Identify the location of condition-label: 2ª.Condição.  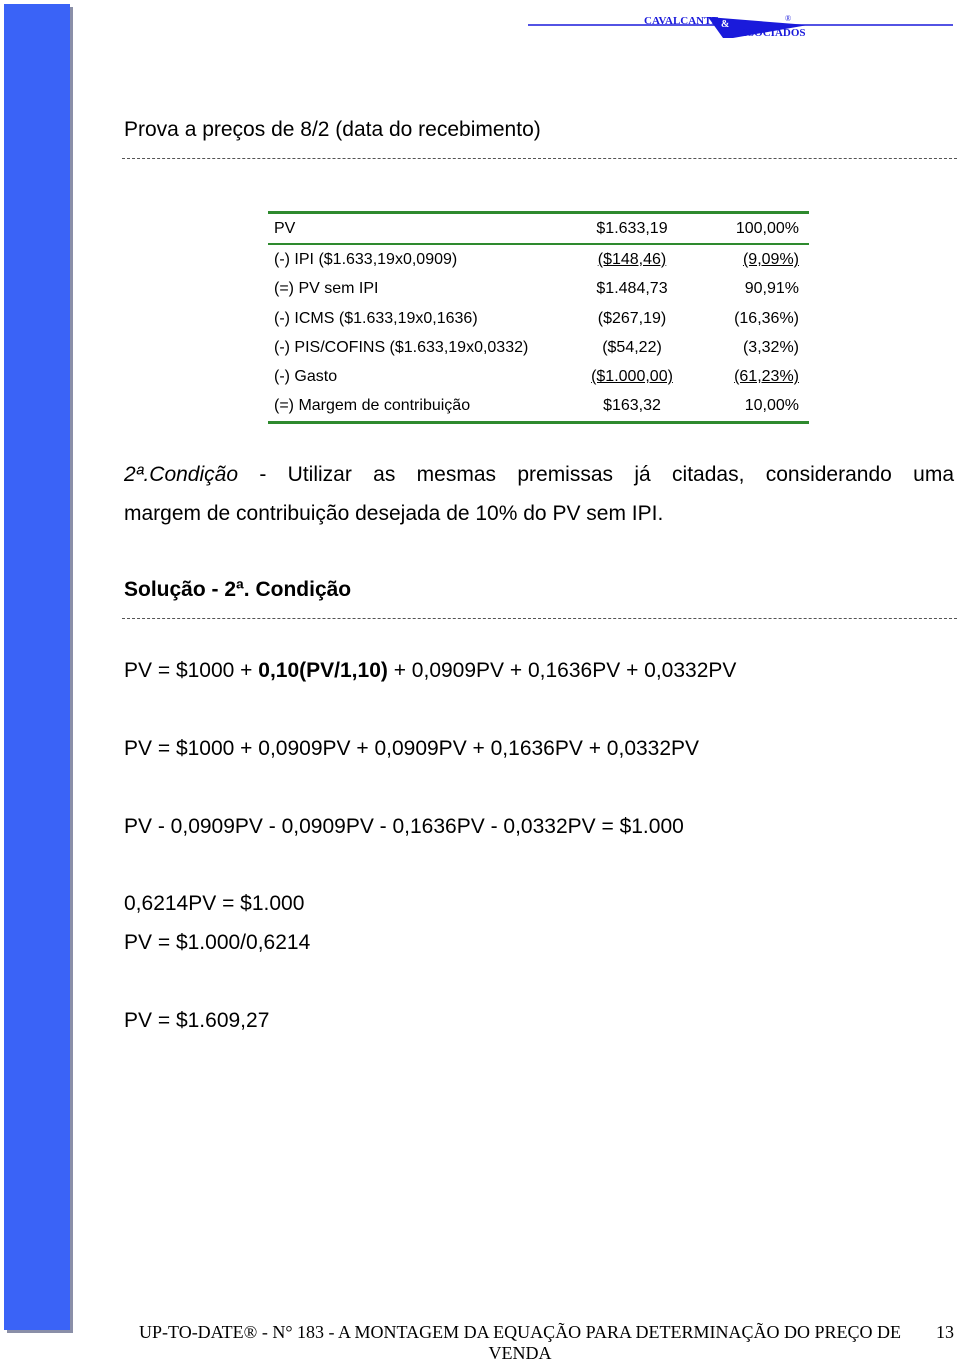
(181, 474).